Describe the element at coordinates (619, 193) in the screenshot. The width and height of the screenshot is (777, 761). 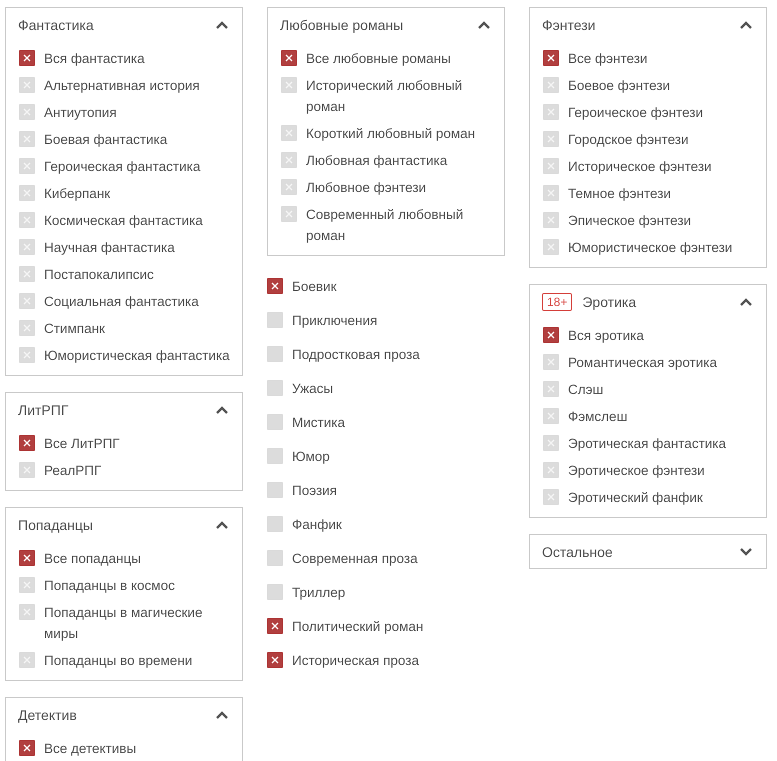
I see `checkbox-label: Темное фэнтези` at that location.